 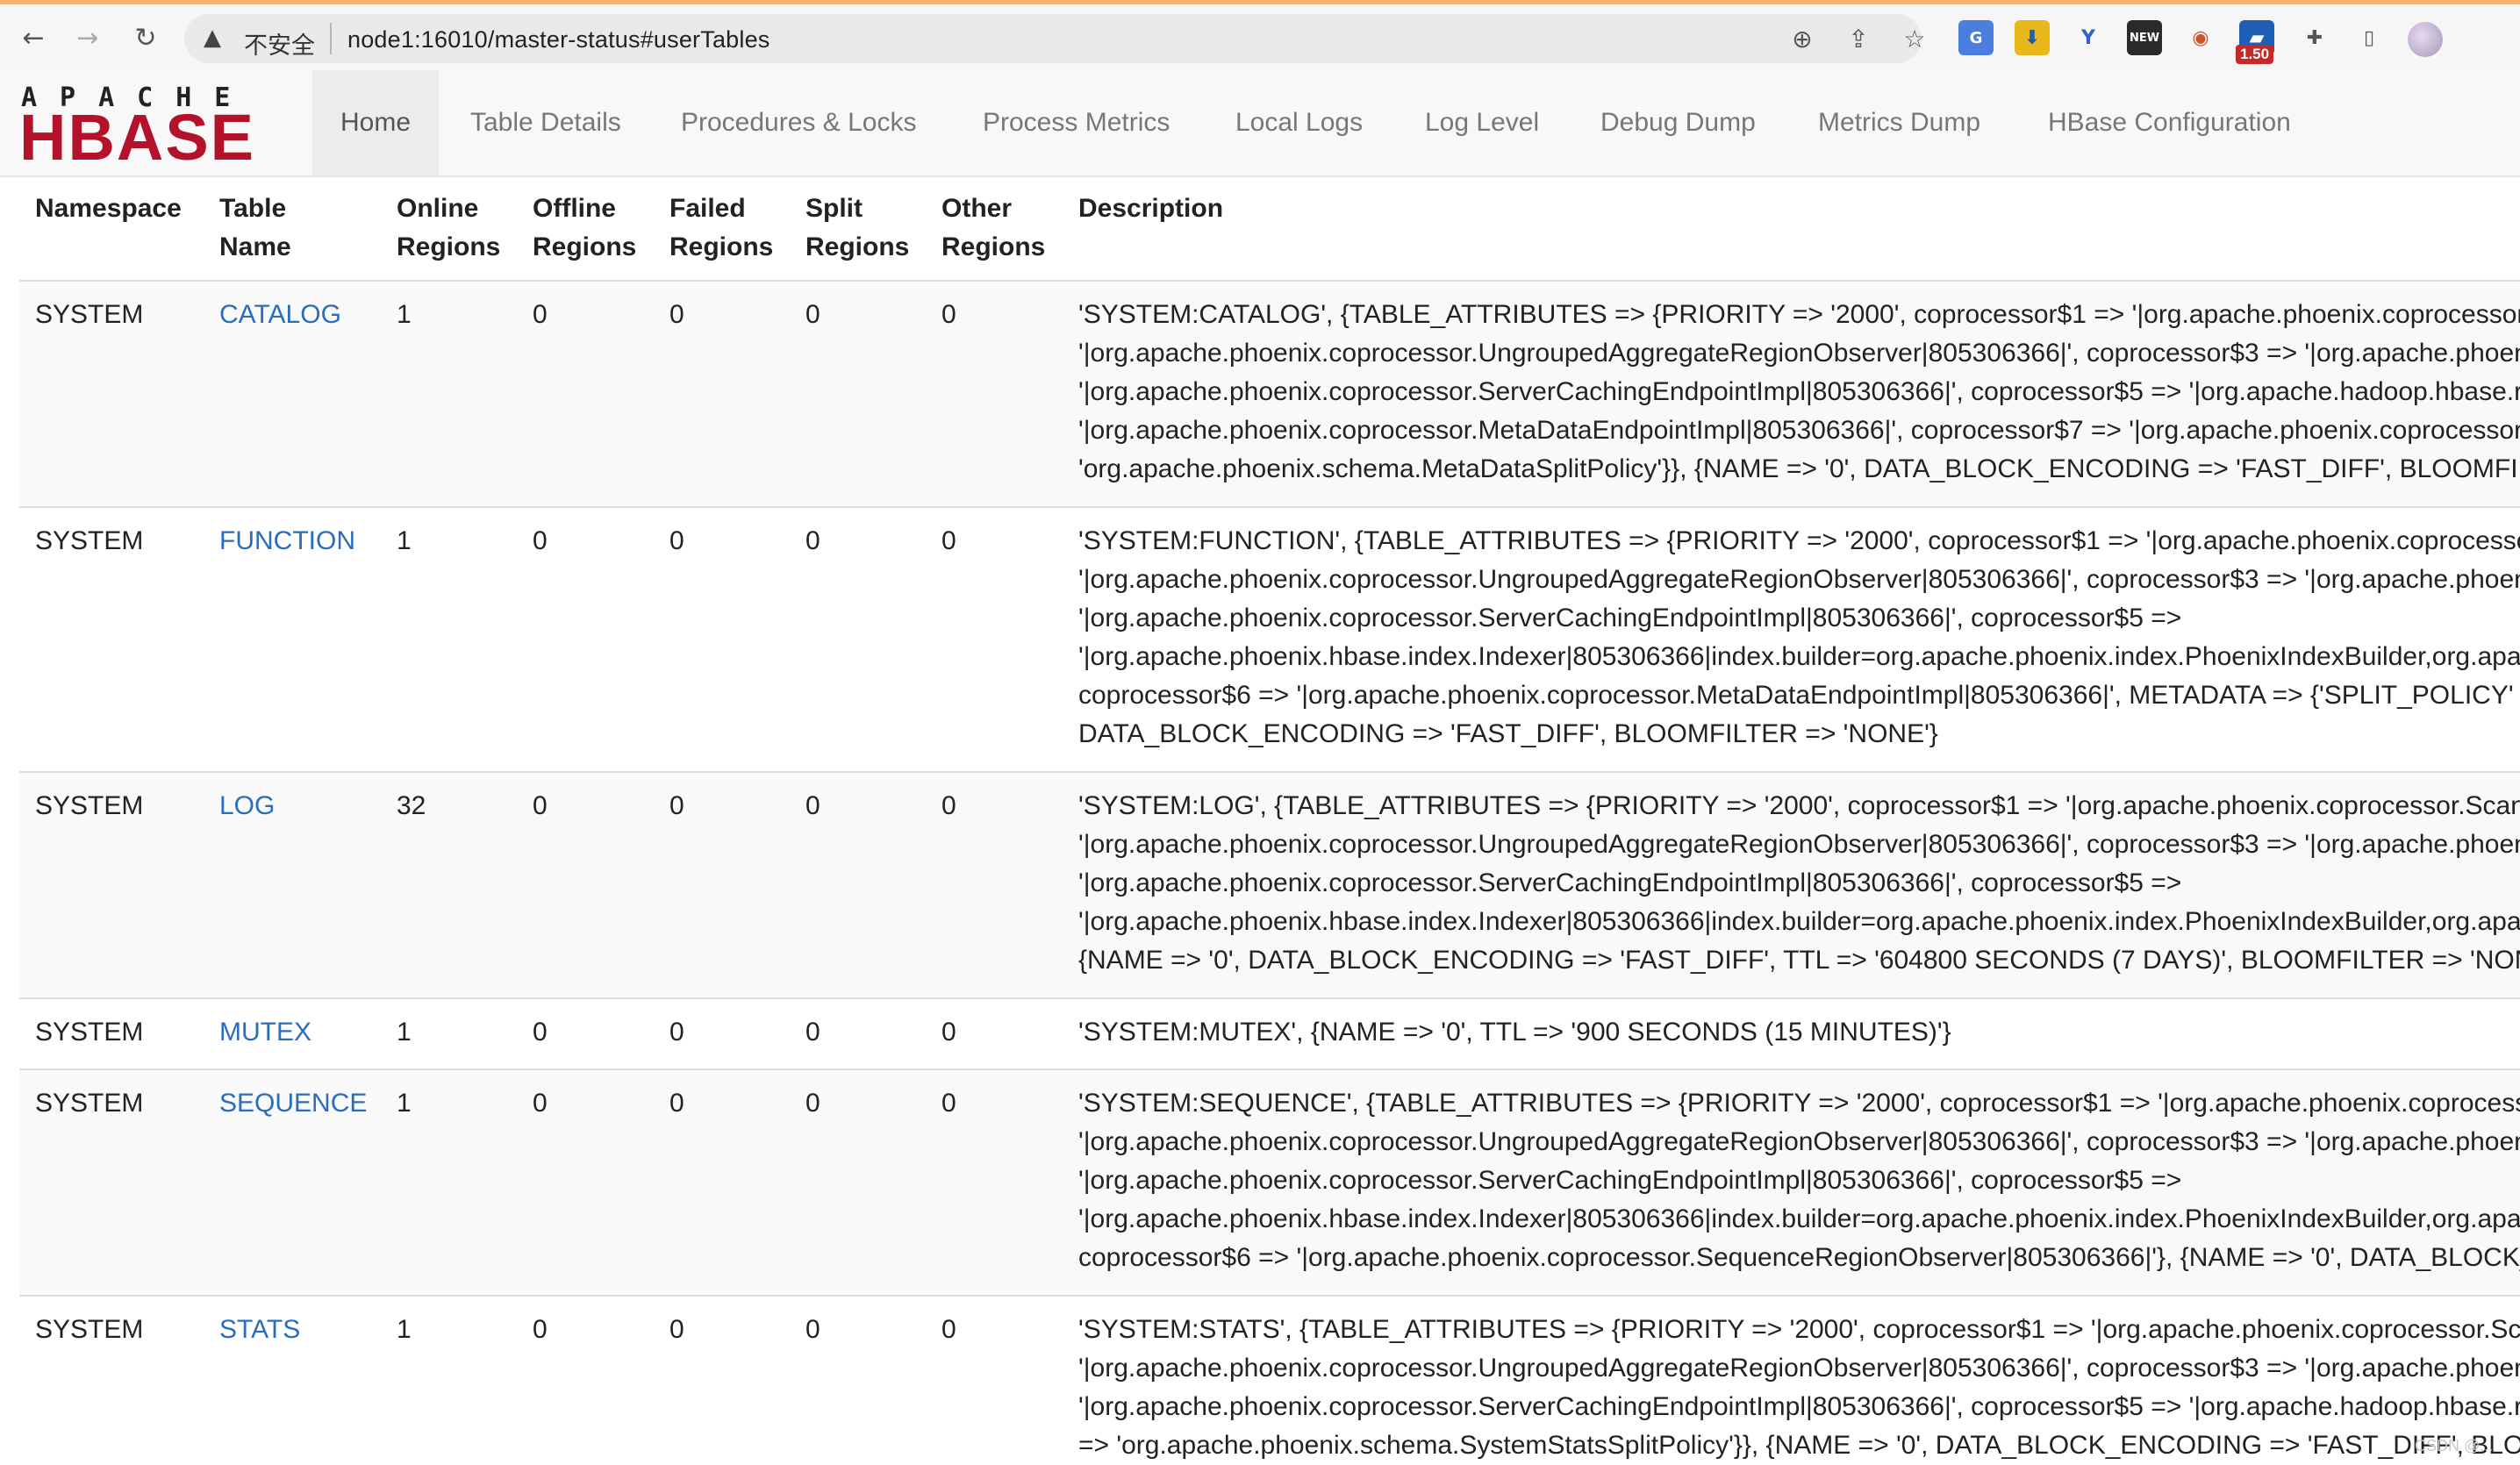 I want to click on header-online-regions: Online Regions, so click(x=449, y=227).